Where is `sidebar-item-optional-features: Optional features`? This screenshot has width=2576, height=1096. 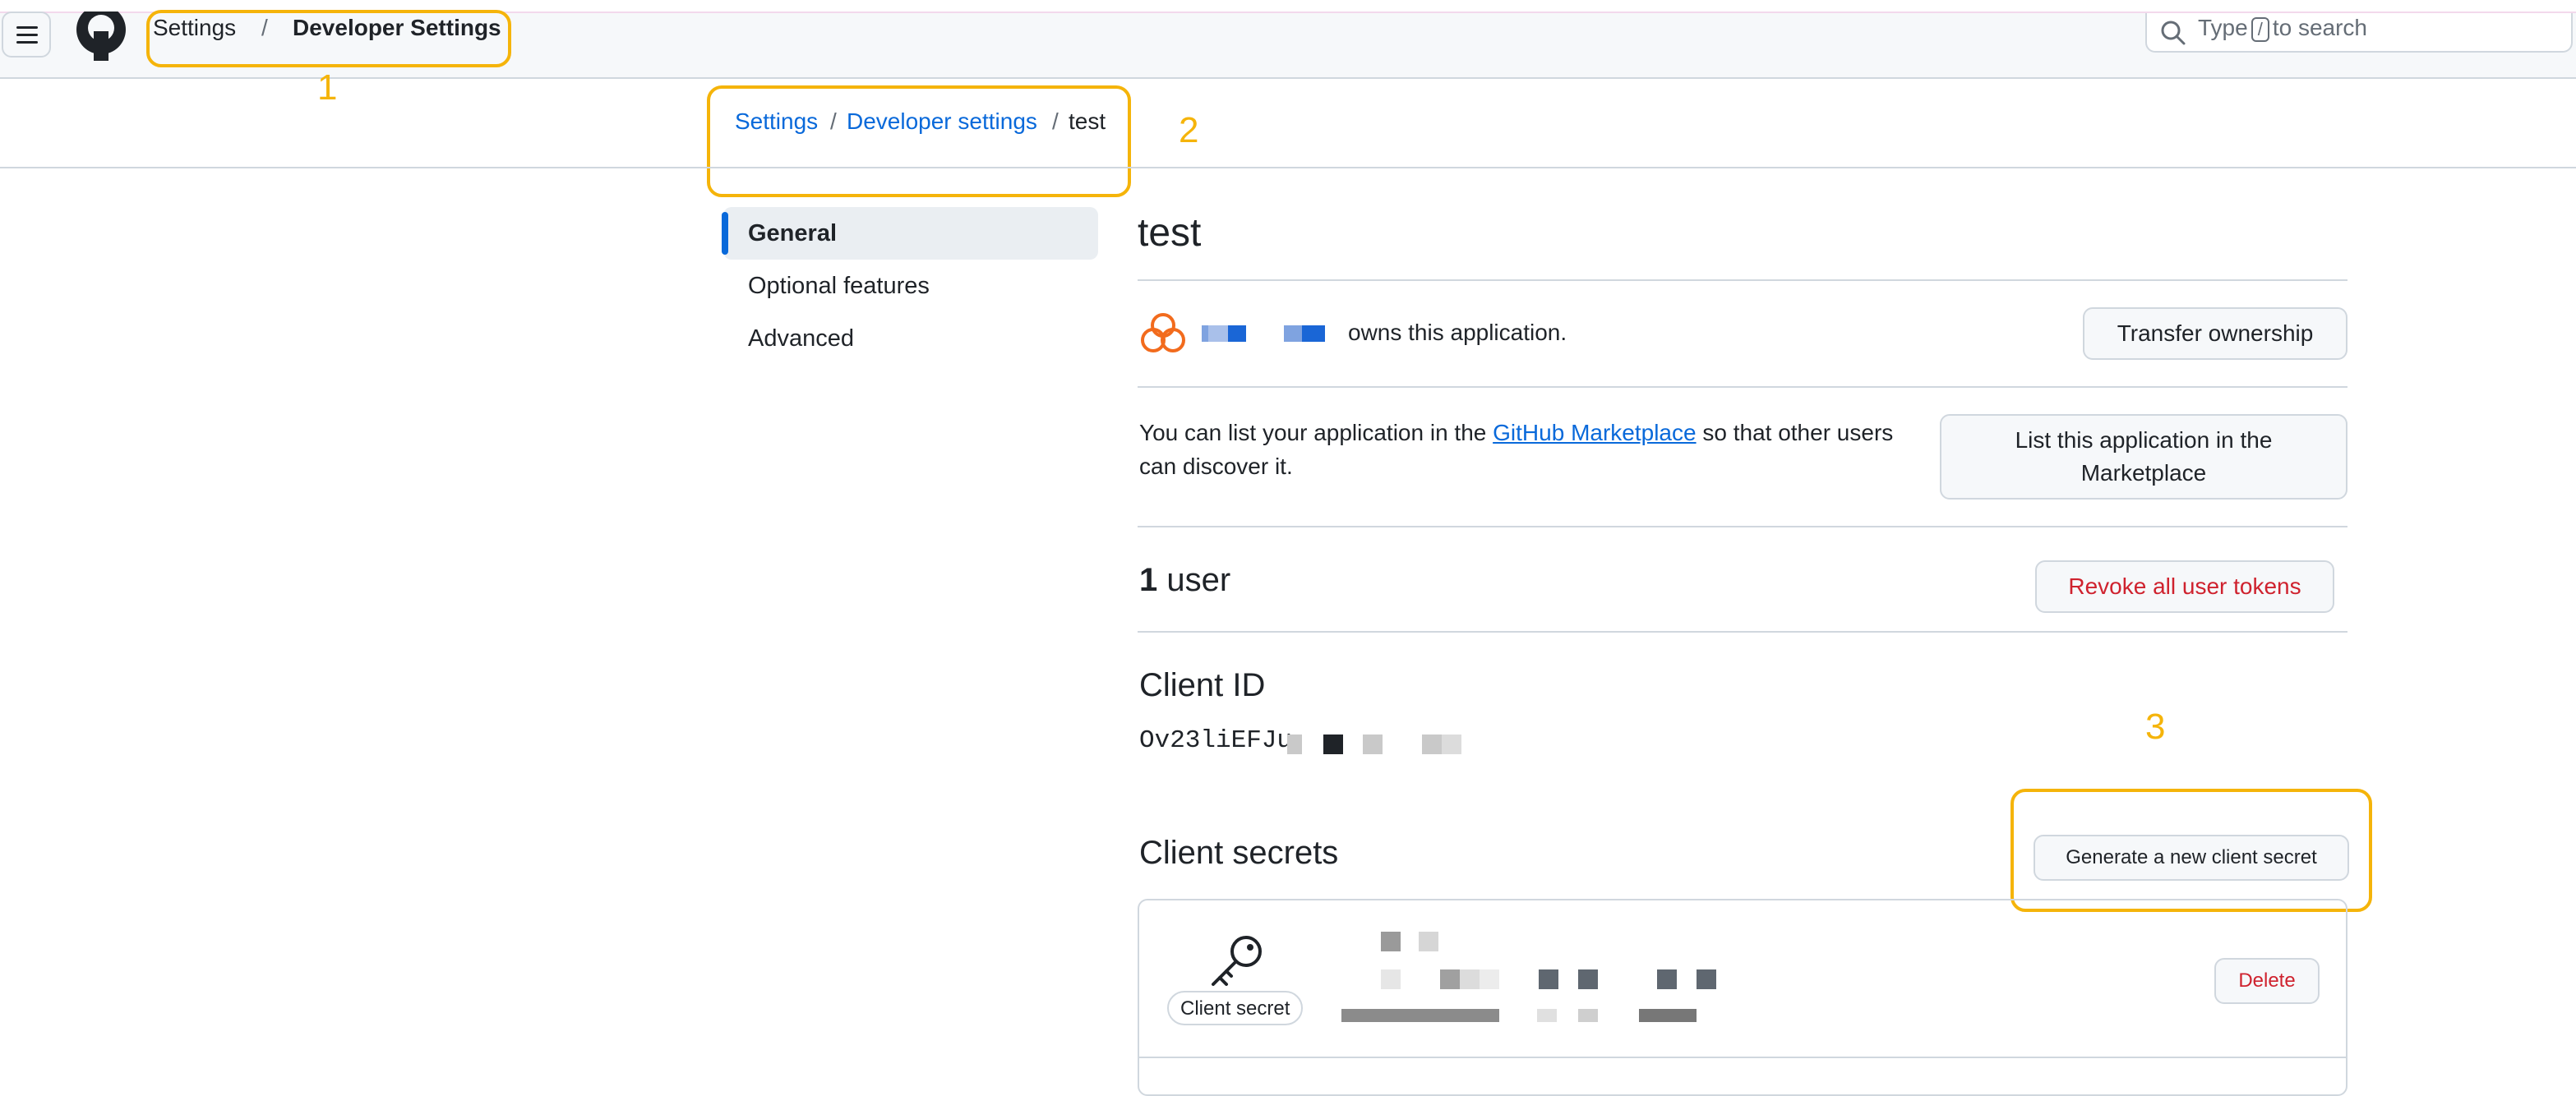 sidebar-item-optional-features: Optional features is located at coordinates (911, 286).